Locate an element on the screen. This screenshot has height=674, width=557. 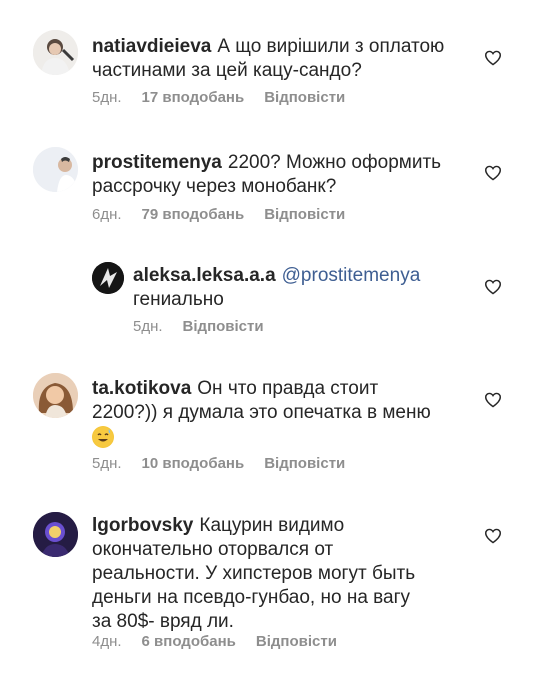
mention-link: @prostitemenya is located at coordinates (351, 275).